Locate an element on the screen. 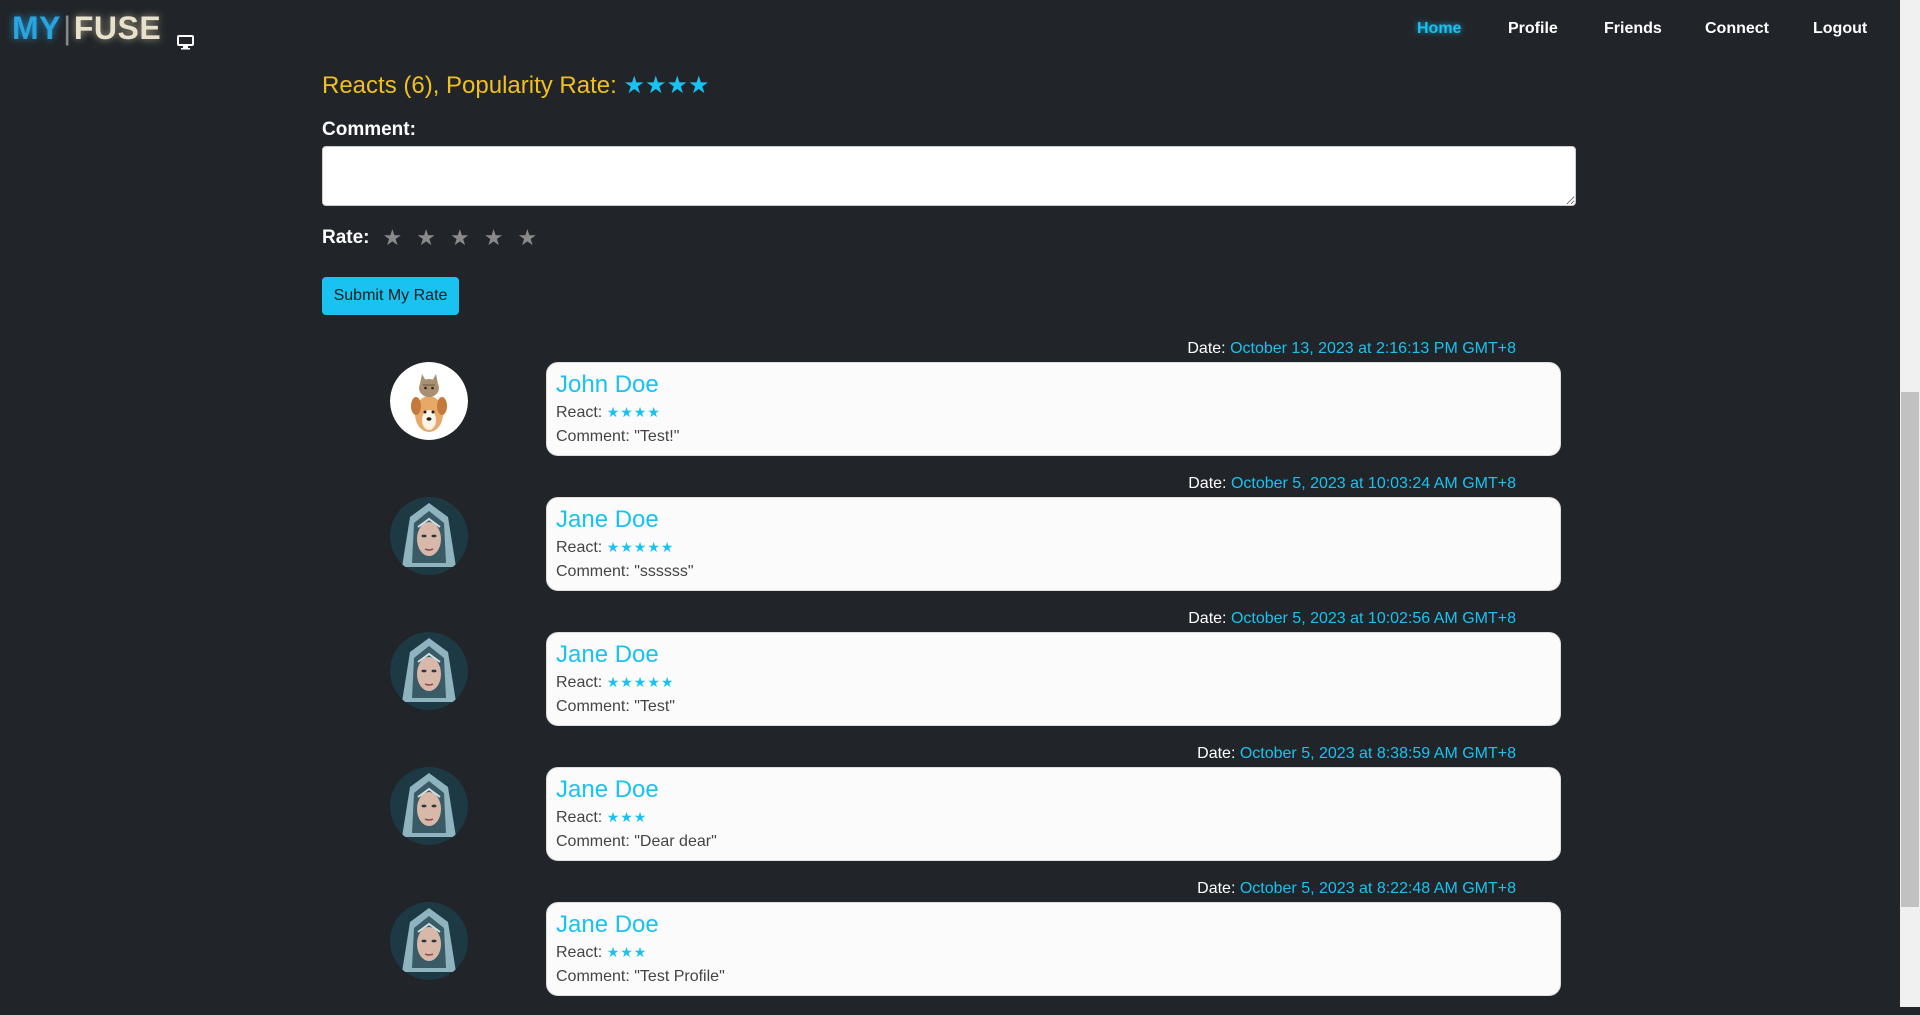 This screenshot has width=1920, height=1015. brand-fuse: FUSE is located at coordinates (117, 28).